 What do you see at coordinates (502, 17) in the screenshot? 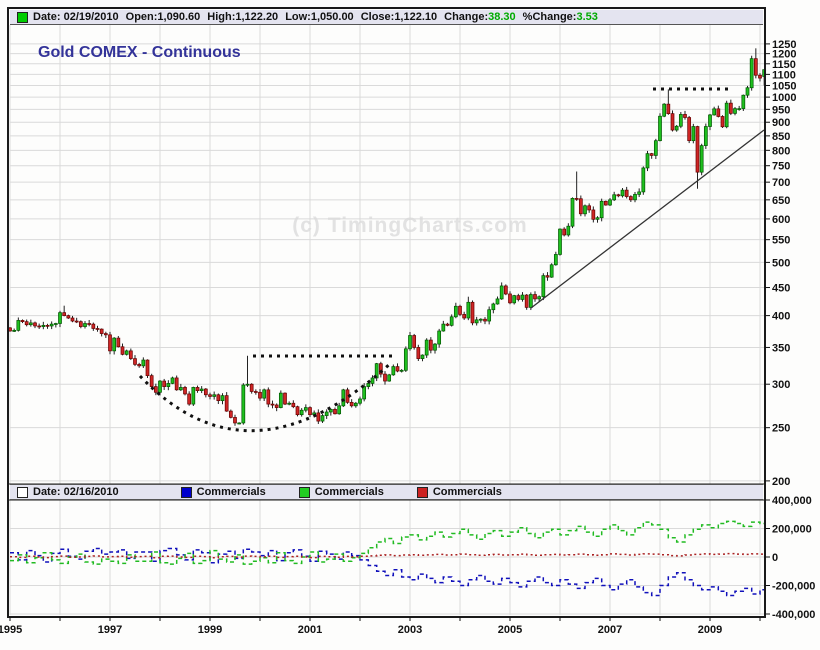
I see `change-value: 38.30` at bounding box center [502, 17].